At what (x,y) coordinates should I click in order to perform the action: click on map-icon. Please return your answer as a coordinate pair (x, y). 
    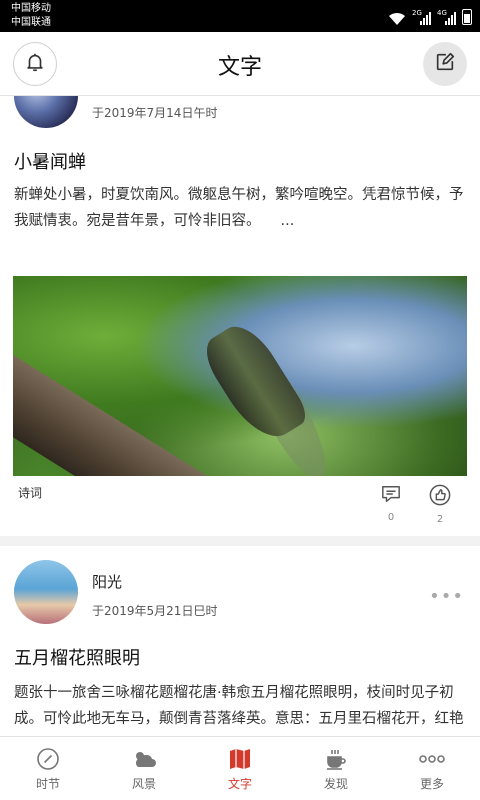
    Looking at the image, I should click on (240, 759).